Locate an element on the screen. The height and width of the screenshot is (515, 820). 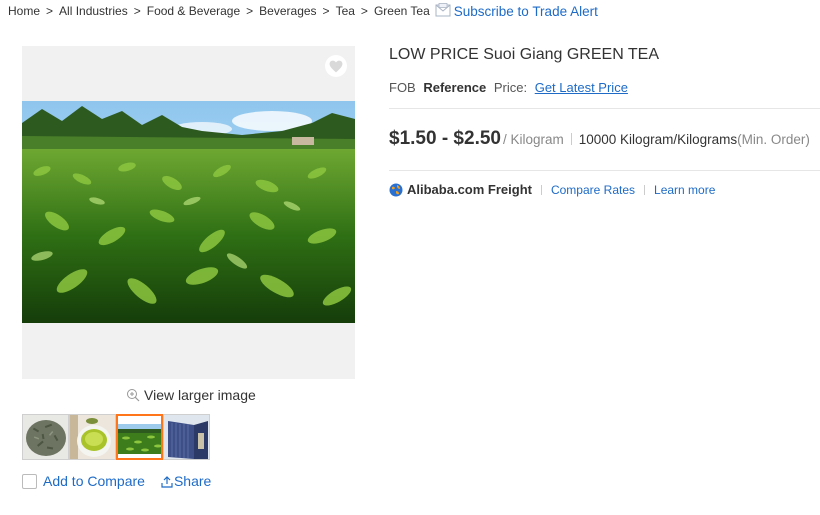
heart-icon is located at coordinates (336, 66).